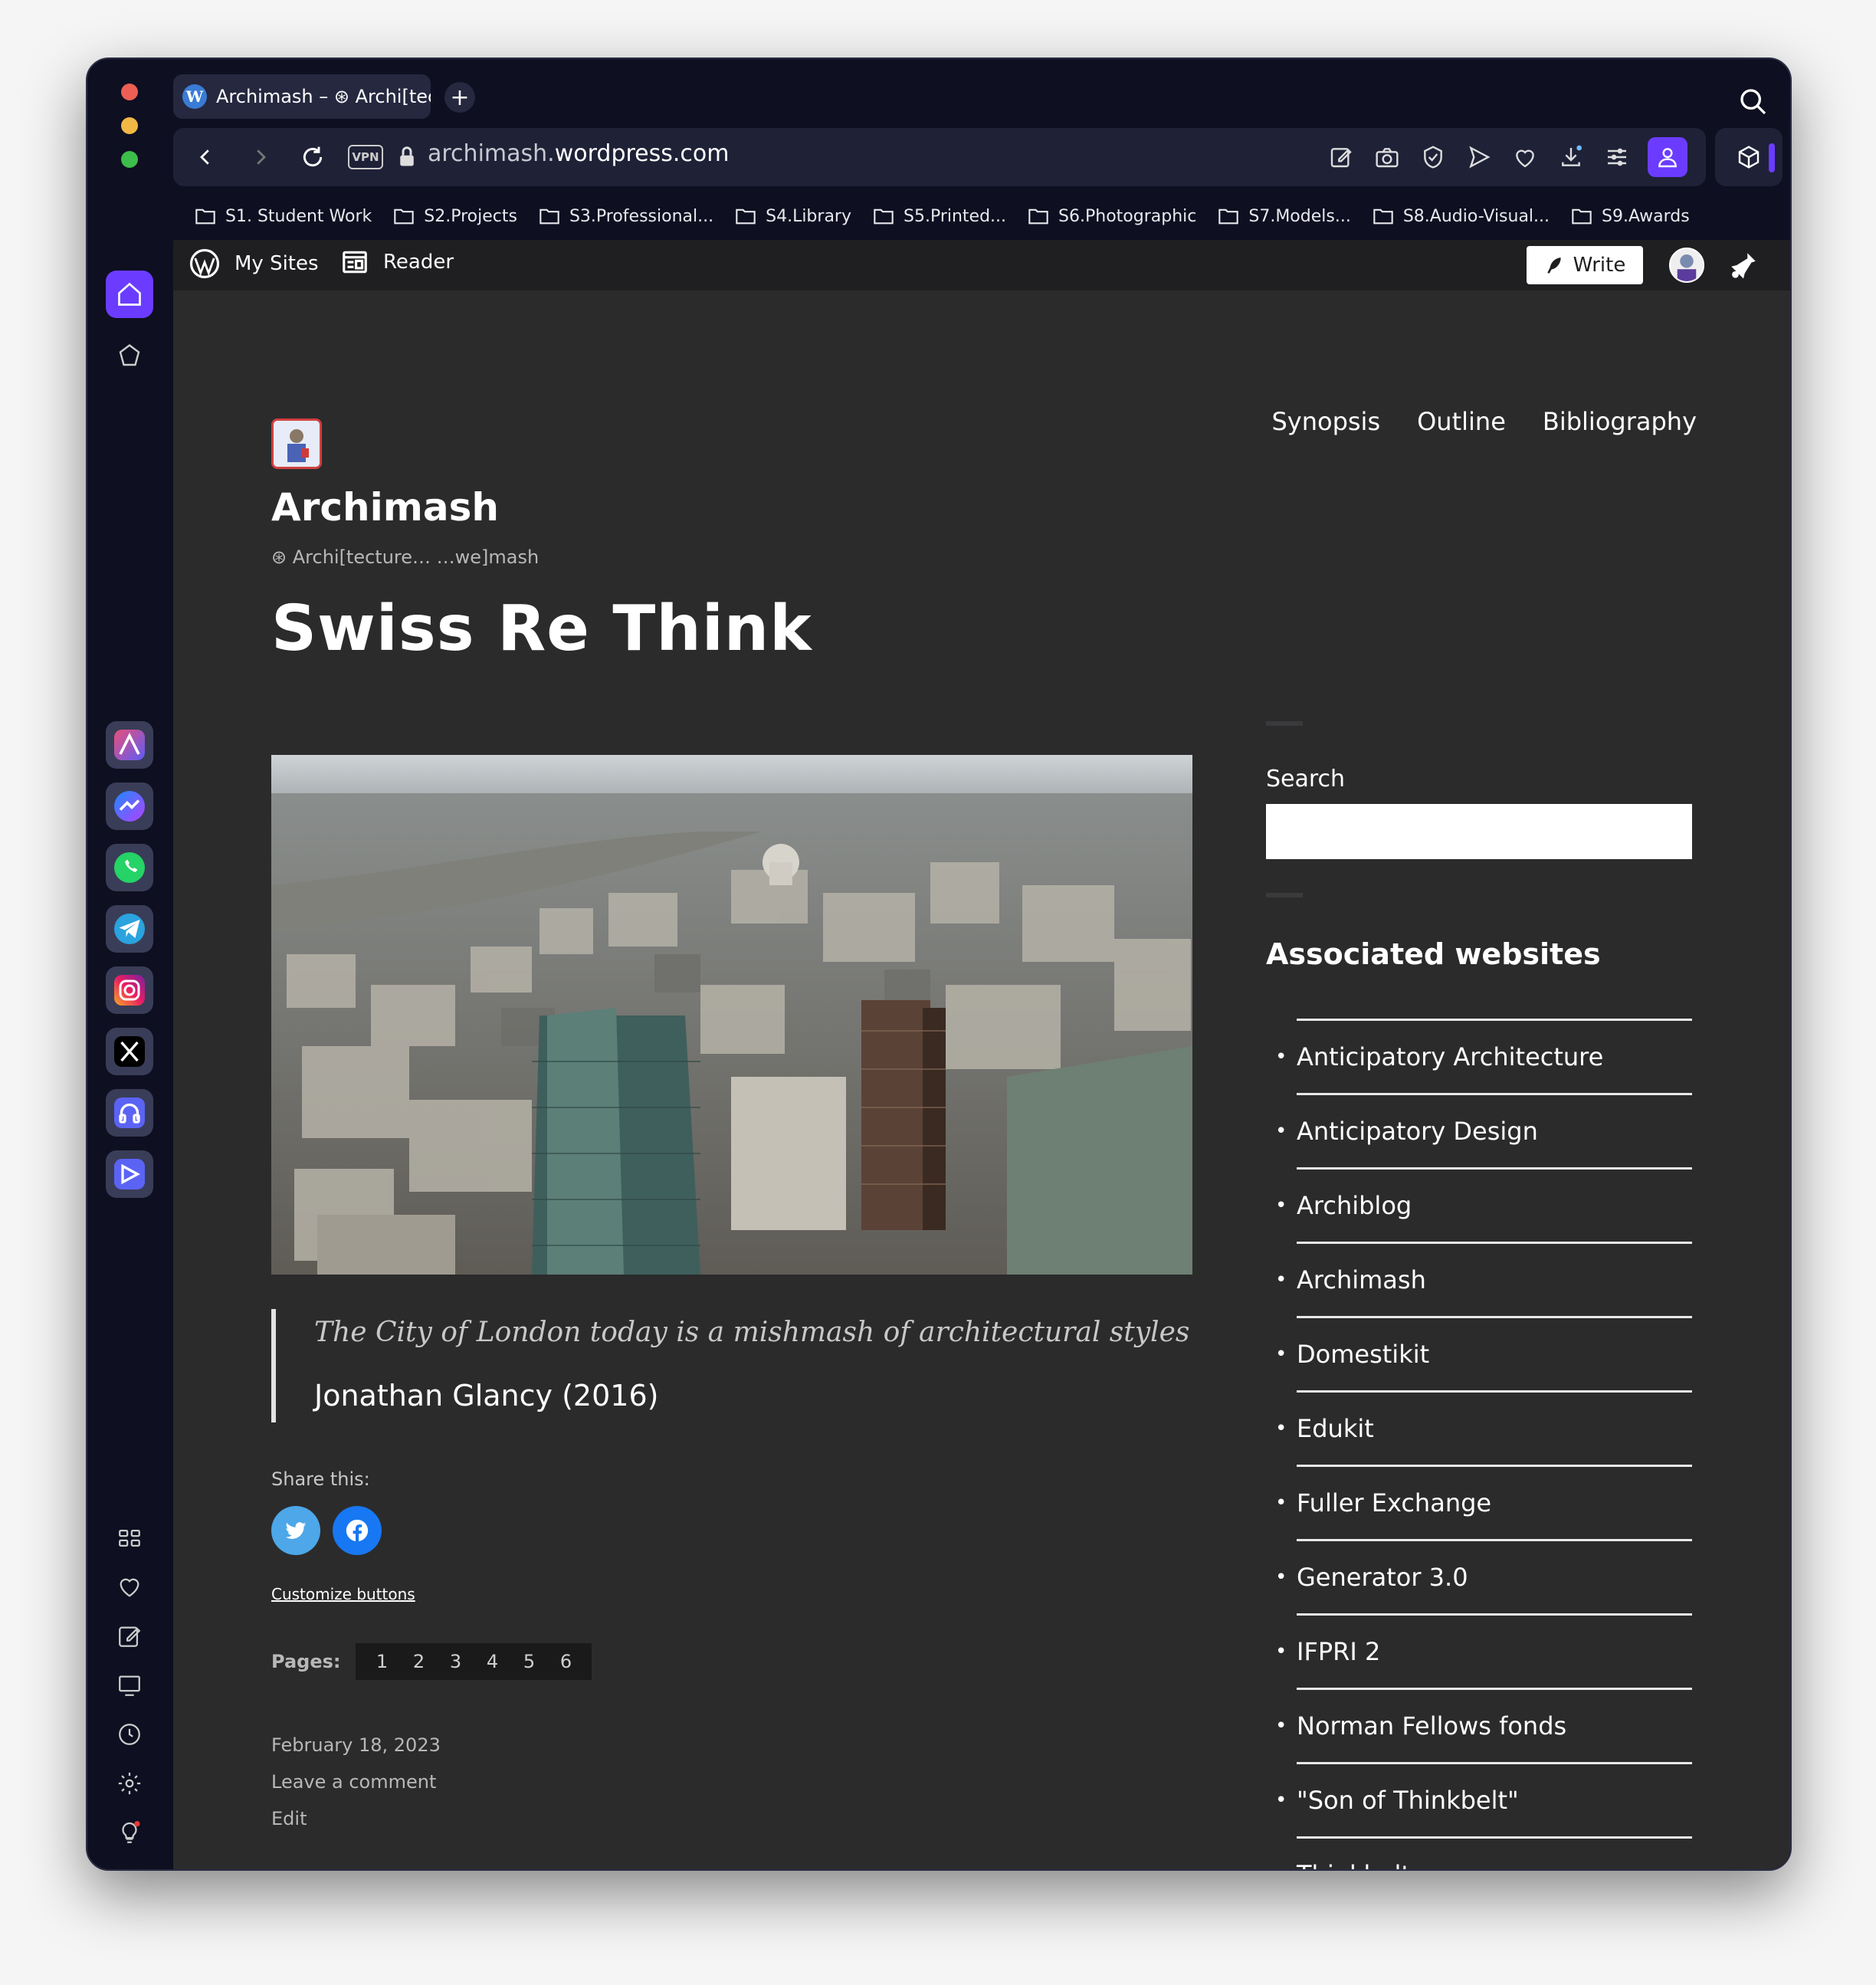 The width and height of the screenshot is (1876, 1985). Describe the element at coordinates (129, 1051) in the screenshot. I see `x-twitter-icon` at that location.